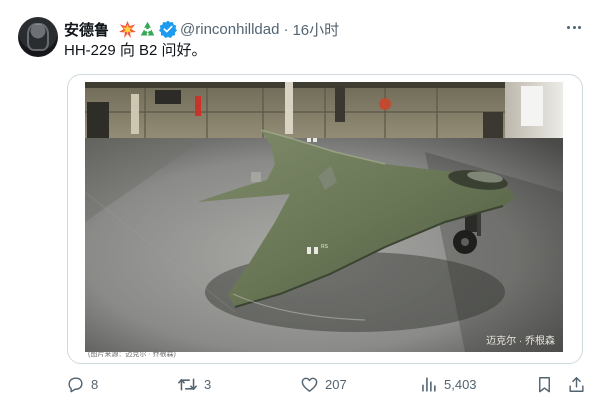 Image resolution: width=607 pixels, height=410 pixels. Describe the element at coordinates (132, 354) in the screenshot. I see `image-caption: (图片来源：迈克尔 · 乔根森)` at that location.